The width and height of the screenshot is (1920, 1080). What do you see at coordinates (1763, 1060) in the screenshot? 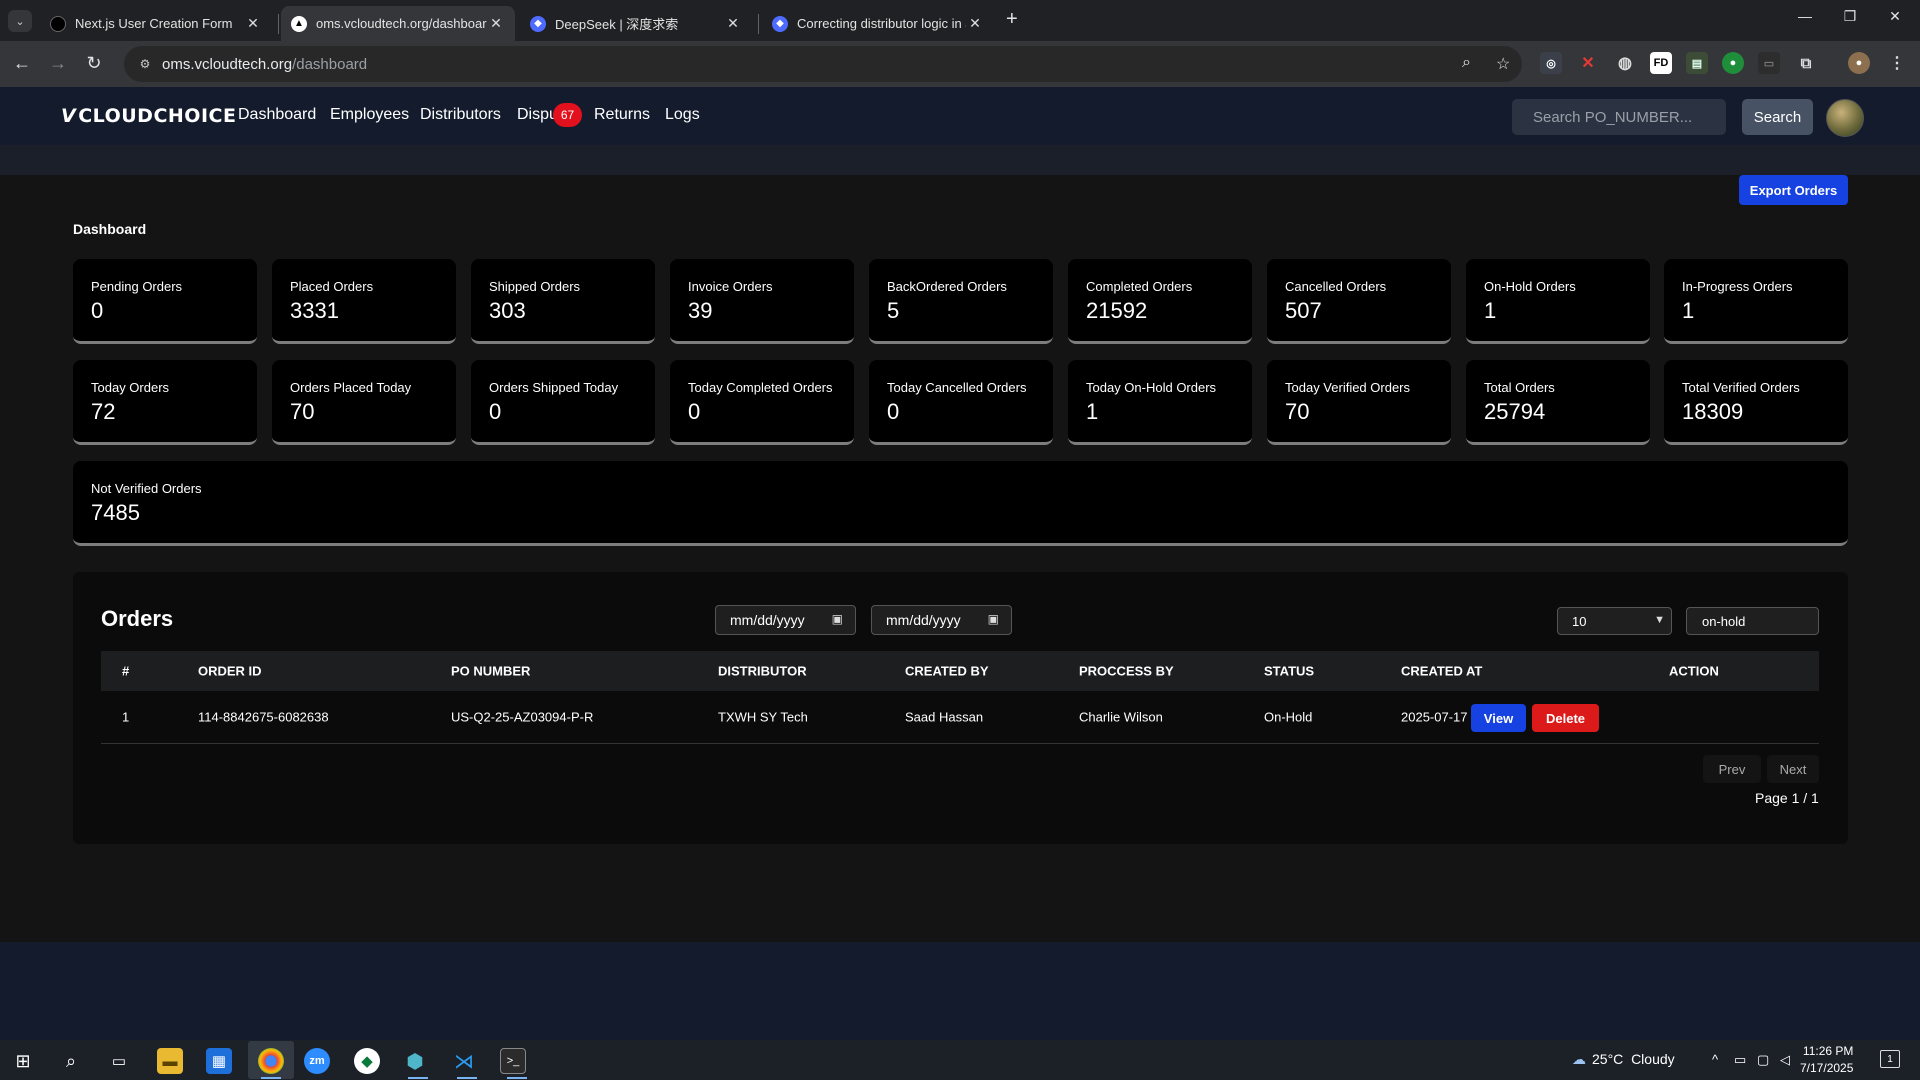
I see `network-icon: ▢` at bounding box center [1763, 1060].